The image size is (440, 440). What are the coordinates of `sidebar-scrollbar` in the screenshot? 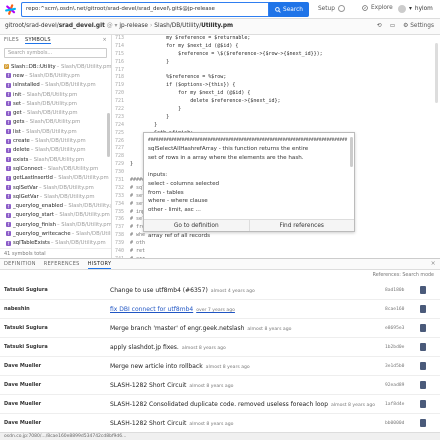 It's located at (108, 135).